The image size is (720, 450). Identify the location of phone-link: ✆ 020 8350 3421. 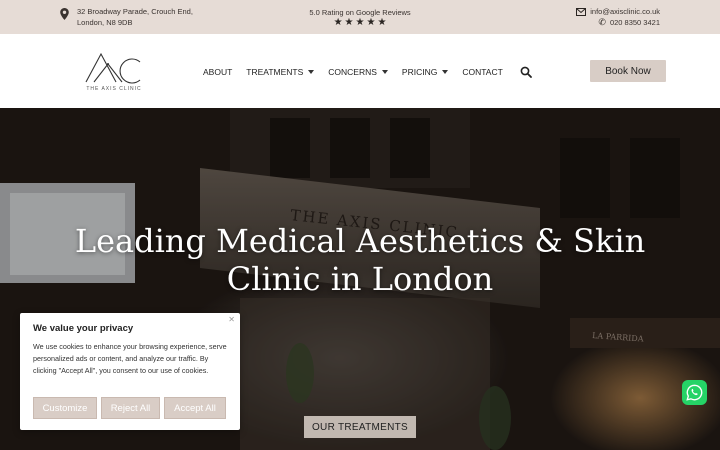
(618, 22).